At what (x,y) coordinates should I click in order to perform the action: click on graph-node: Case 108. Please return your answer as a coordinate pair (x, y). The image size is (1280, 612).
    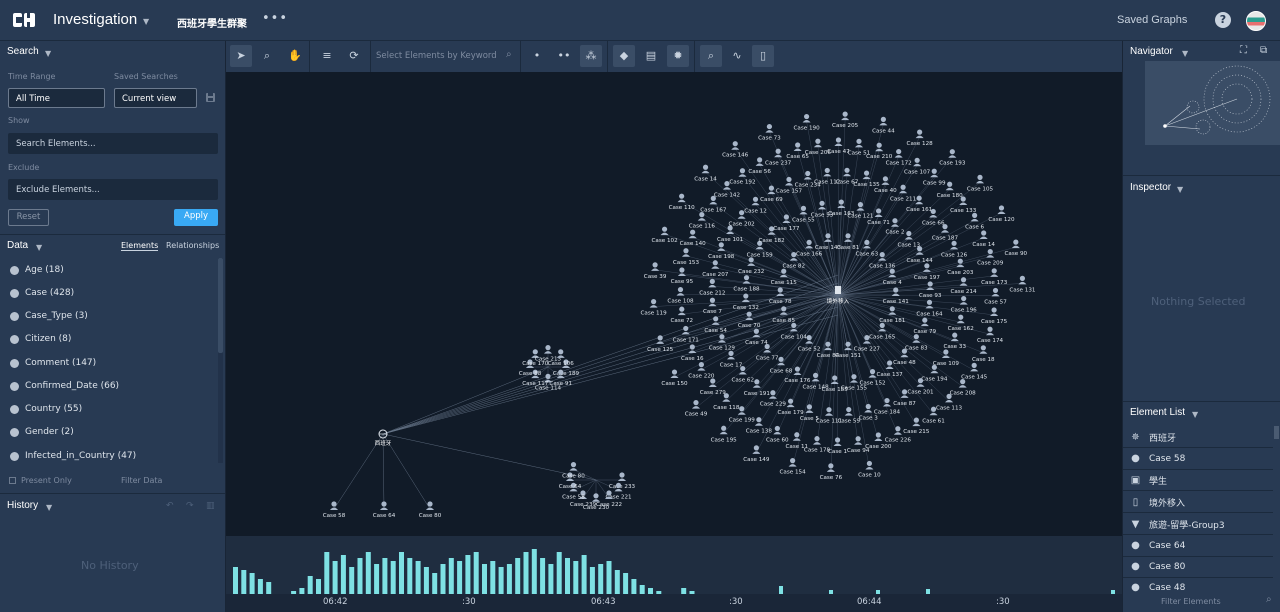
    Looking at the image, I should click on (680, 295).